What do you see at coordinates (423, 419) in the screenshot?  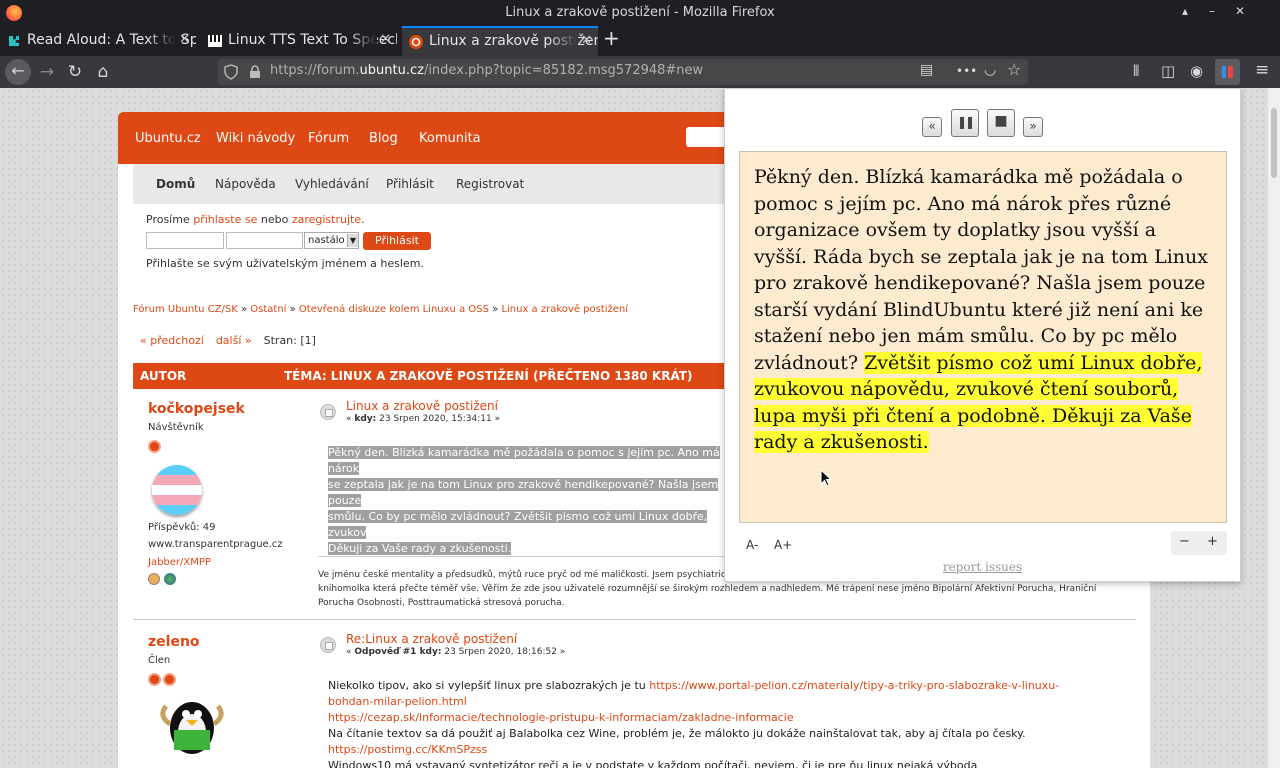 I see `post-meta: « kdy: 23 Srpen 2020, 15:34:11 »` at bounding box center [423, 419].